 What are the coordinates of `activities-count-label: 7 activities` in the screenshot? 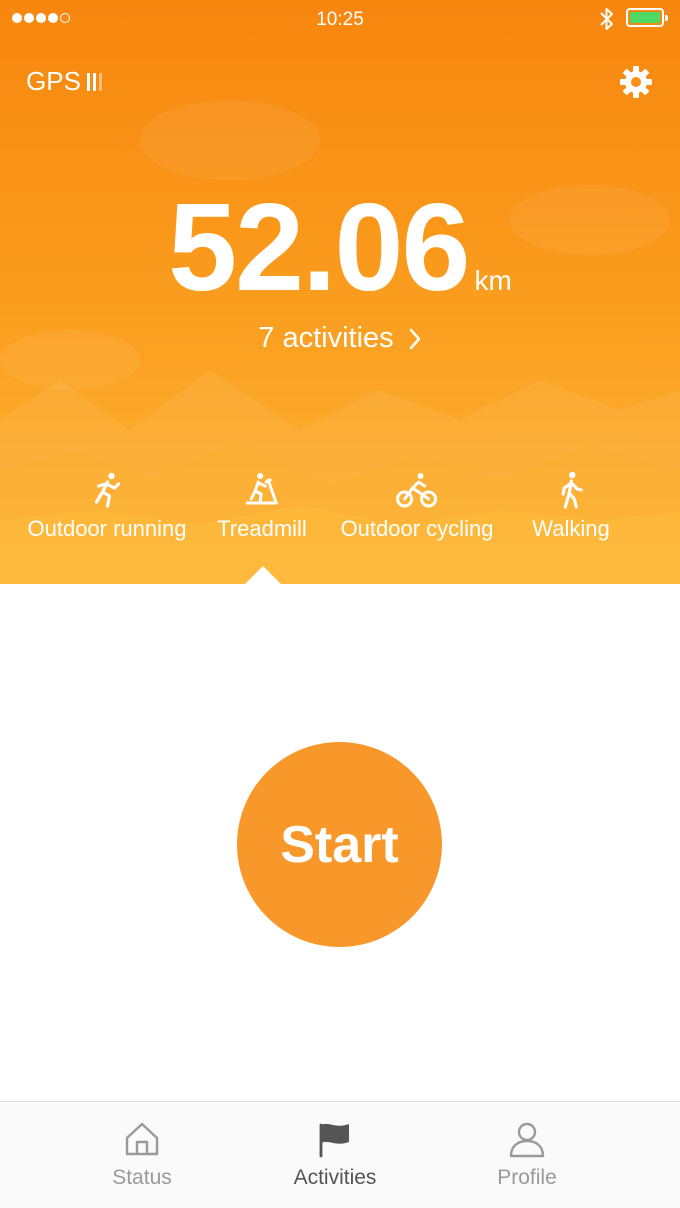 It's located at (326, 338).